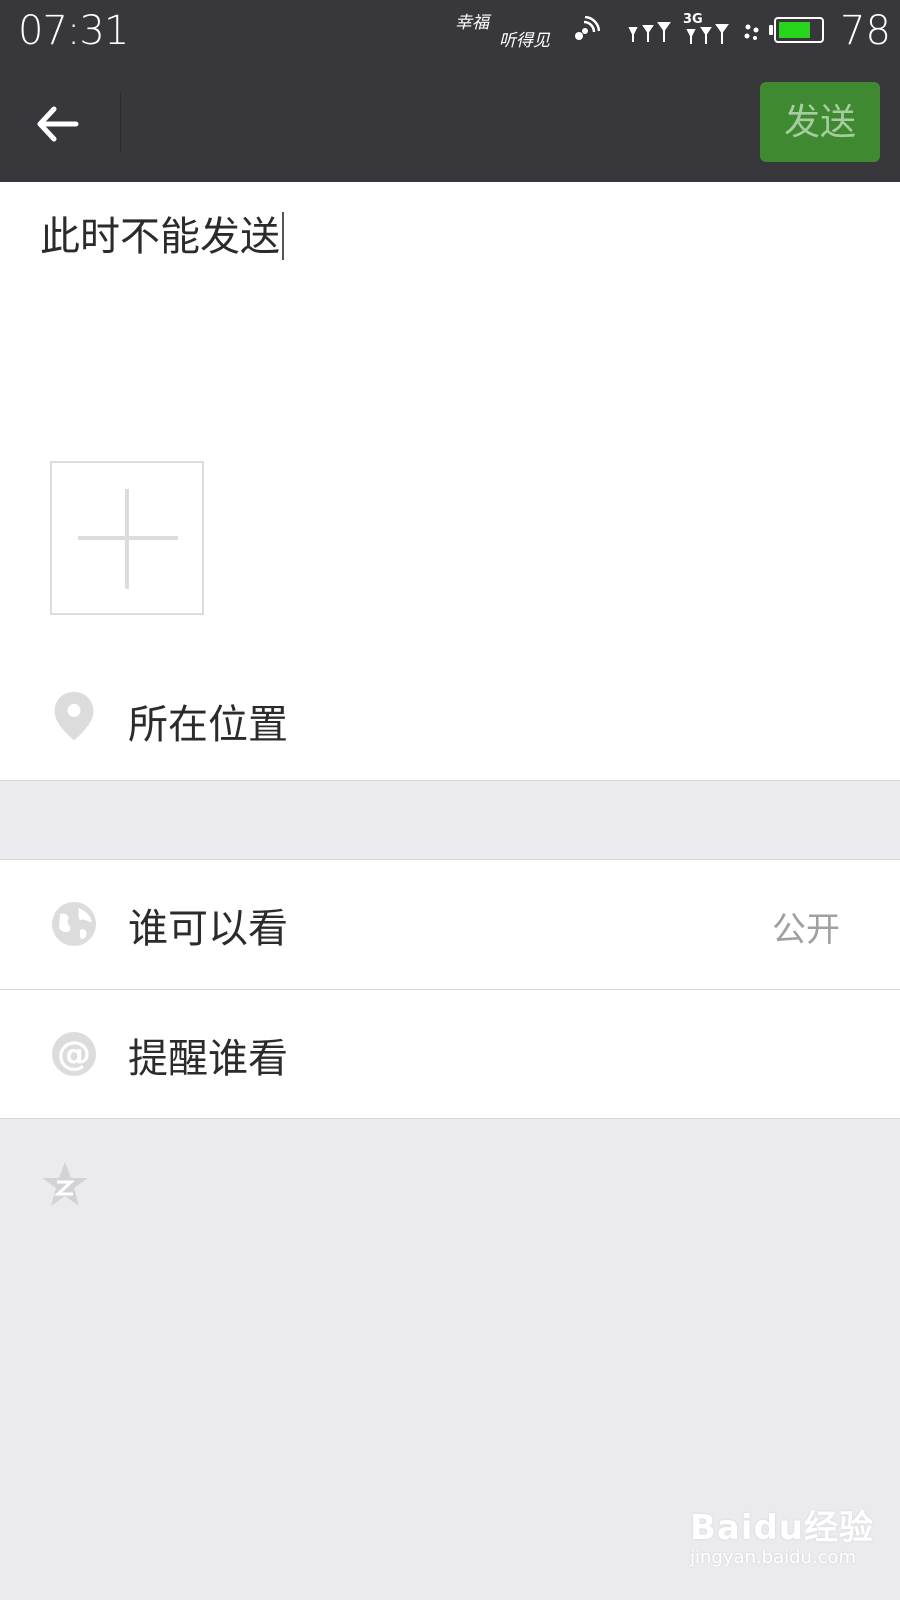 The width and height of the screenshot is (900, 1600). I want to click on who-can-see-row: 谁可以看 公开, so click(450, 924).